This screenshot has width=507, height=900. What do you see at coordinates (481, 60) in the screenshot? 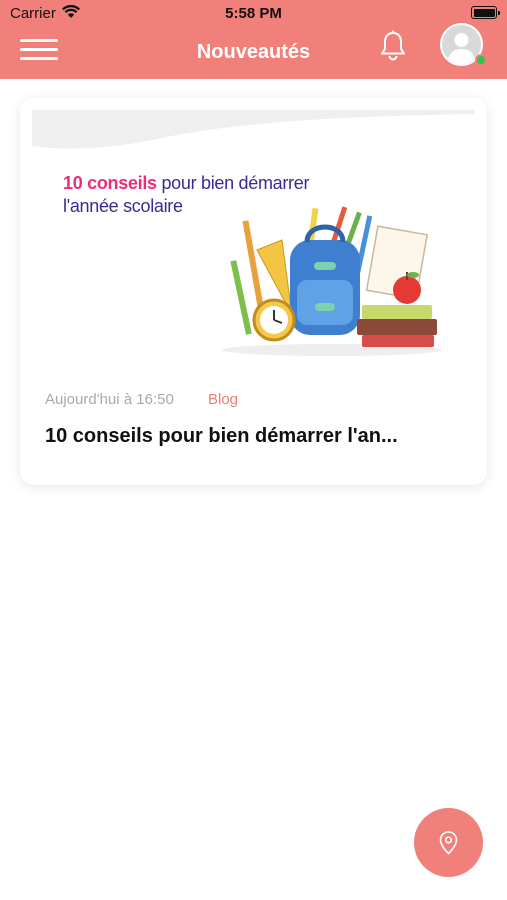
I see `online-status-dot` at bounding box center [481, 60].